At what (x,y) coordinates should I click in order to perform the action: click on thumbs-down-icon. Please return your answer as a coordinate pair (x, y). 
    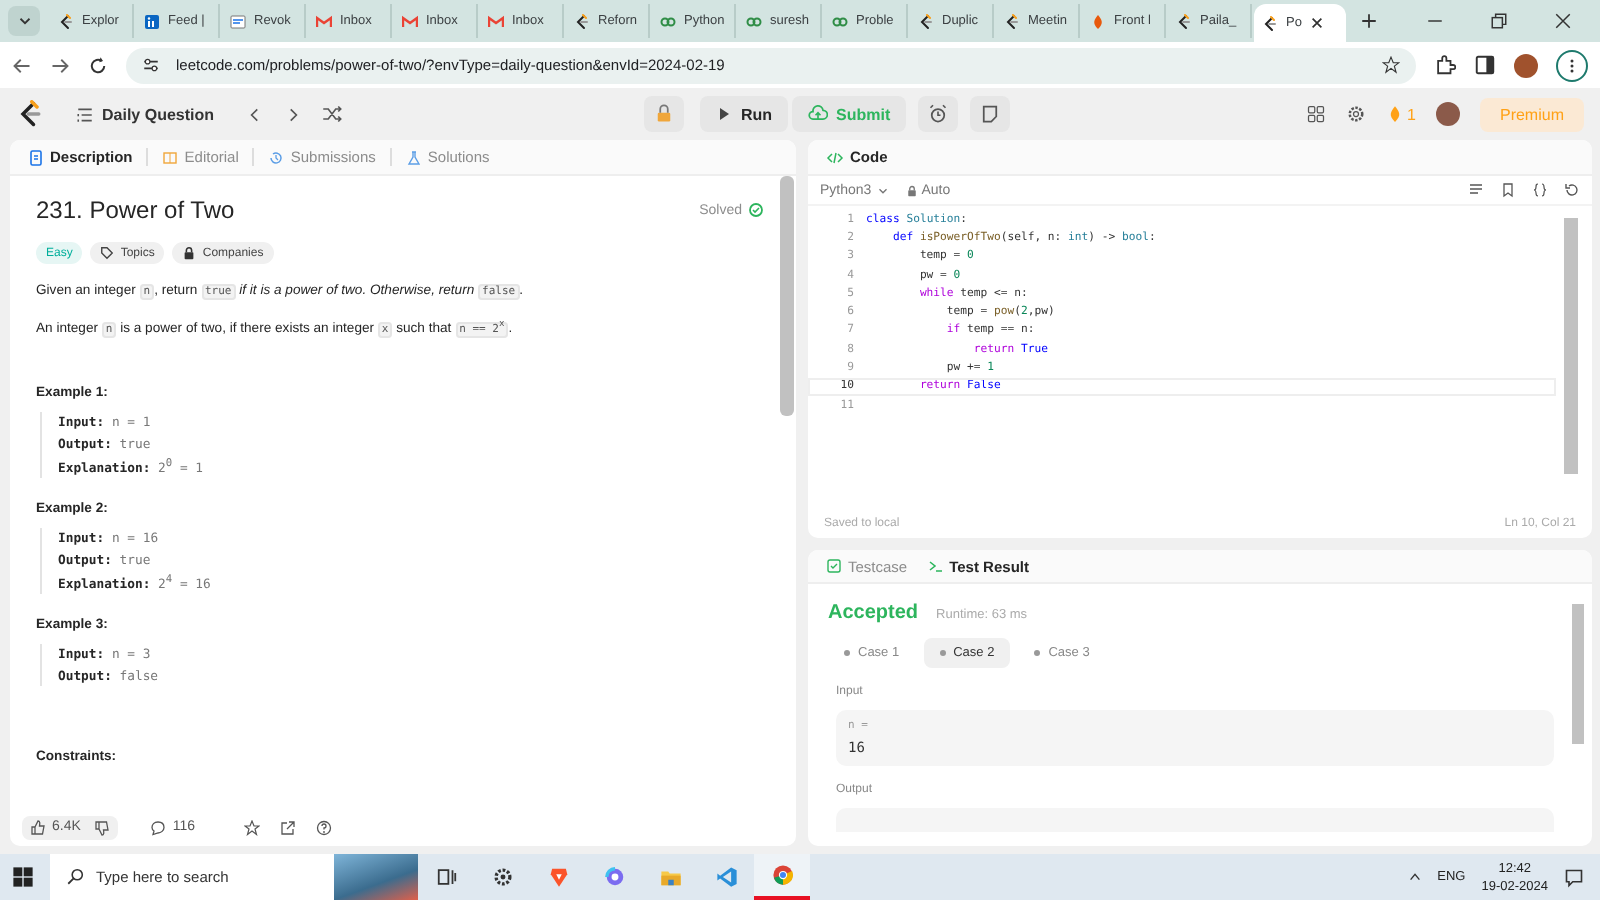
    Looking at the image, I should click on (102, 827).